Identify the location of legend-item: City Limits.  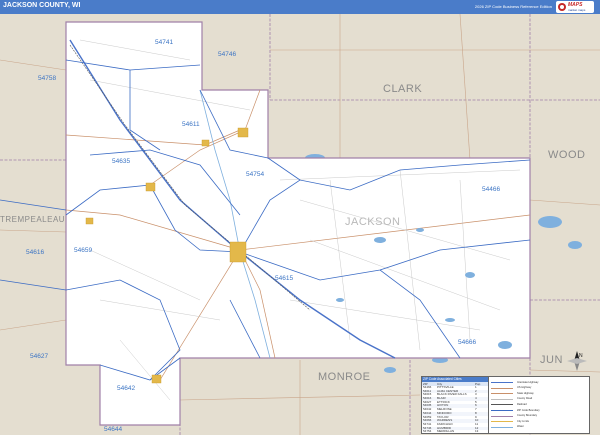
(523, 421).